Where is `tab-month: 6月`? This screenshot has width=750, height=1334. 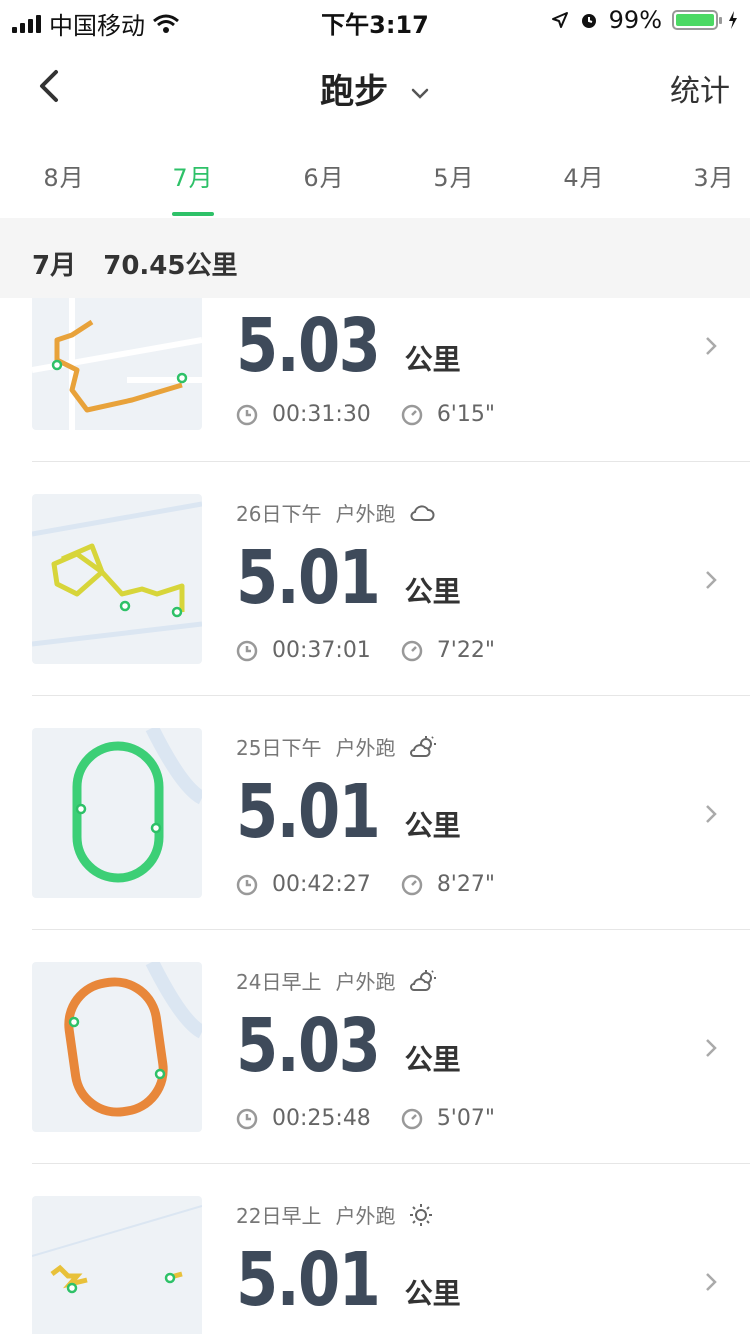
tab-month: 6月 is located at coordinates (324, 175).